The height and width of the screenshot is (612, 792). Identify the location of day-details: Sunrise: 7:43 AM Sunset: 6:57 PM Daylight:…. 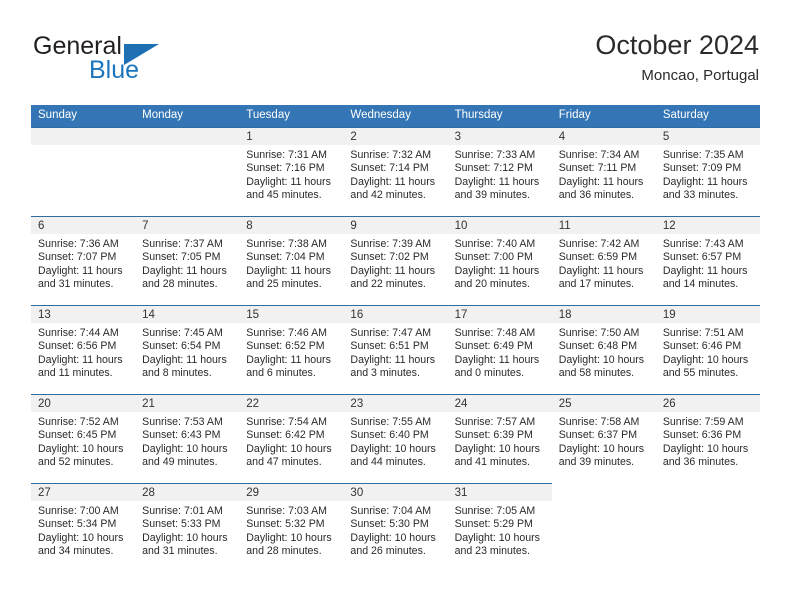
(708, 262).